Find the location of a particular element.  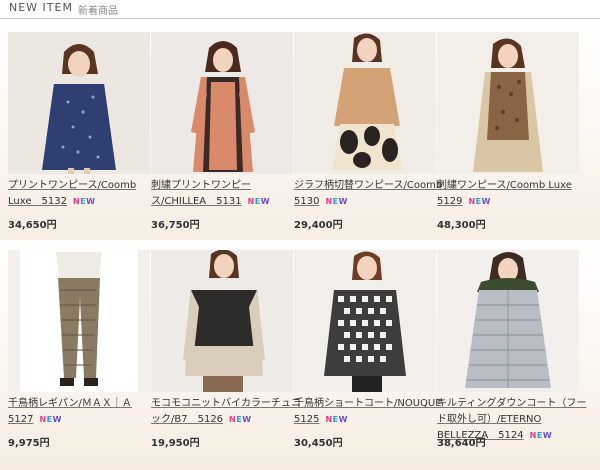

section-subtitle: 新着商品 is located at coordinates (98, 11).